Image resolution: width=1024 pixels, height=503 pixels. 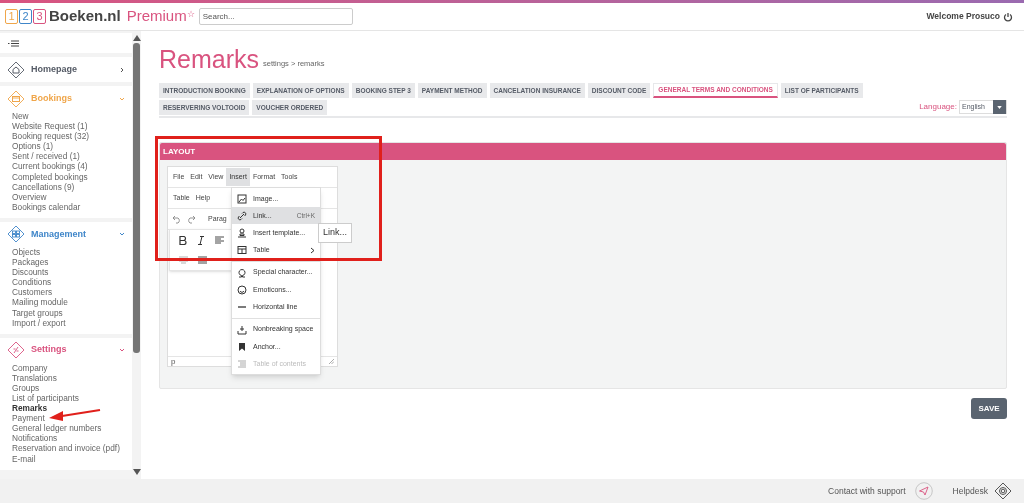 I want to click on edition-label: Premium$^{☆}$, so click(x=160, y=16).